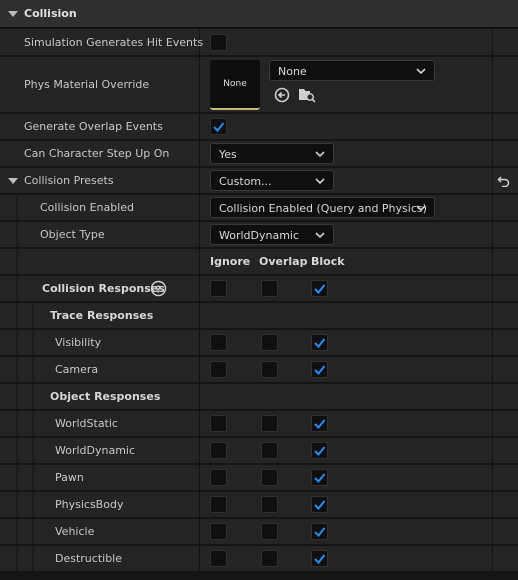 Image resolution: width=518 pixels, height=580 pixels. Describe the element at coordinates (69, 477) in the screenshot. I see `response-label: Pawn` at that location.